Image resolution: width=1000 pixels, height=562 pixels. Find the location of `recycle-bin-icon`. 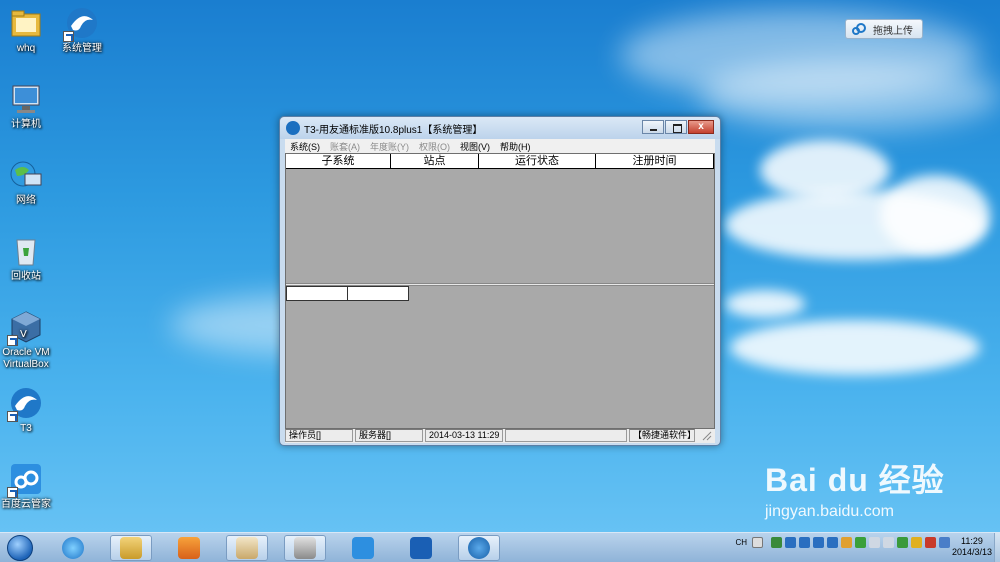

recycle-bin-icon is located at coordinates (26, 251).